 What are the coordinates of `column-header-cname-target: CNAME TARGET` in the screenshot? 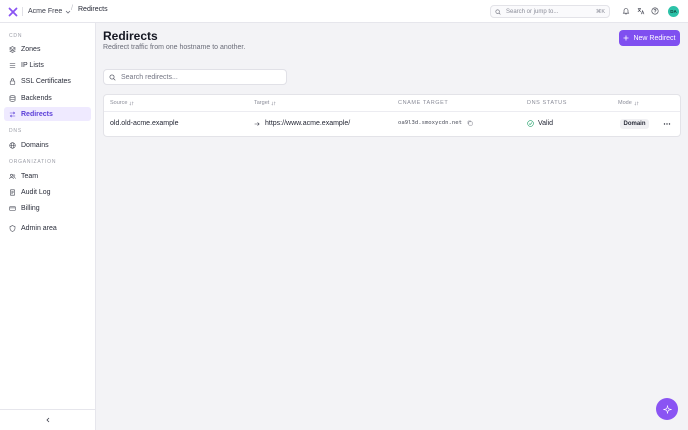 It's located at (423, 103).